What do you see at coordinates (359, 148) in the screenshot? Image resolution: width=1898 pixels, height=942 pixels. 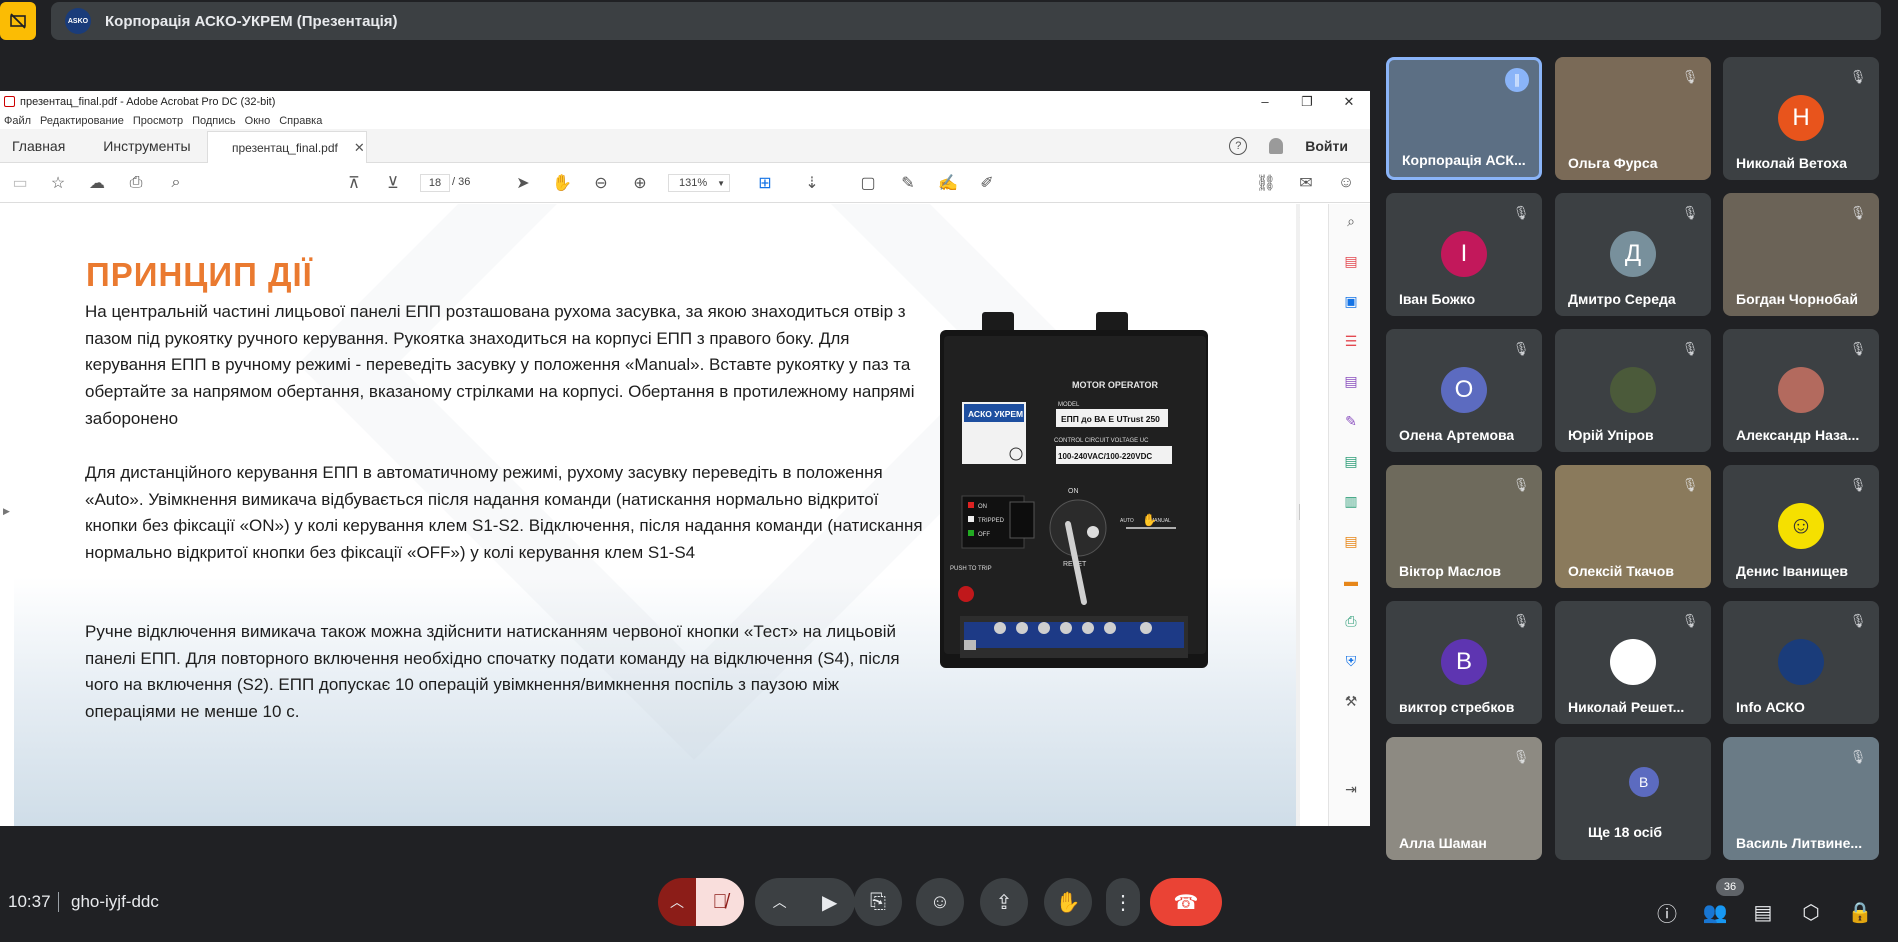 I see `close-tab-icon: ✕` at bounding box center [359, 148].